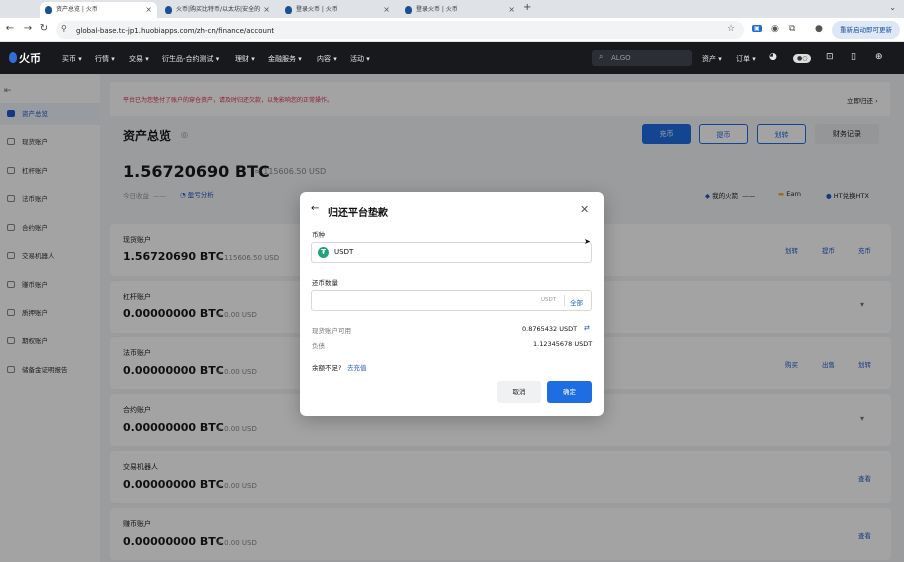 This screenshot has height=562, width=904. What do you see at coordinates (139, 59) in the screenshot?
I see `nav-item-trade: 交易 ▾` at bounding box center [139, 59].